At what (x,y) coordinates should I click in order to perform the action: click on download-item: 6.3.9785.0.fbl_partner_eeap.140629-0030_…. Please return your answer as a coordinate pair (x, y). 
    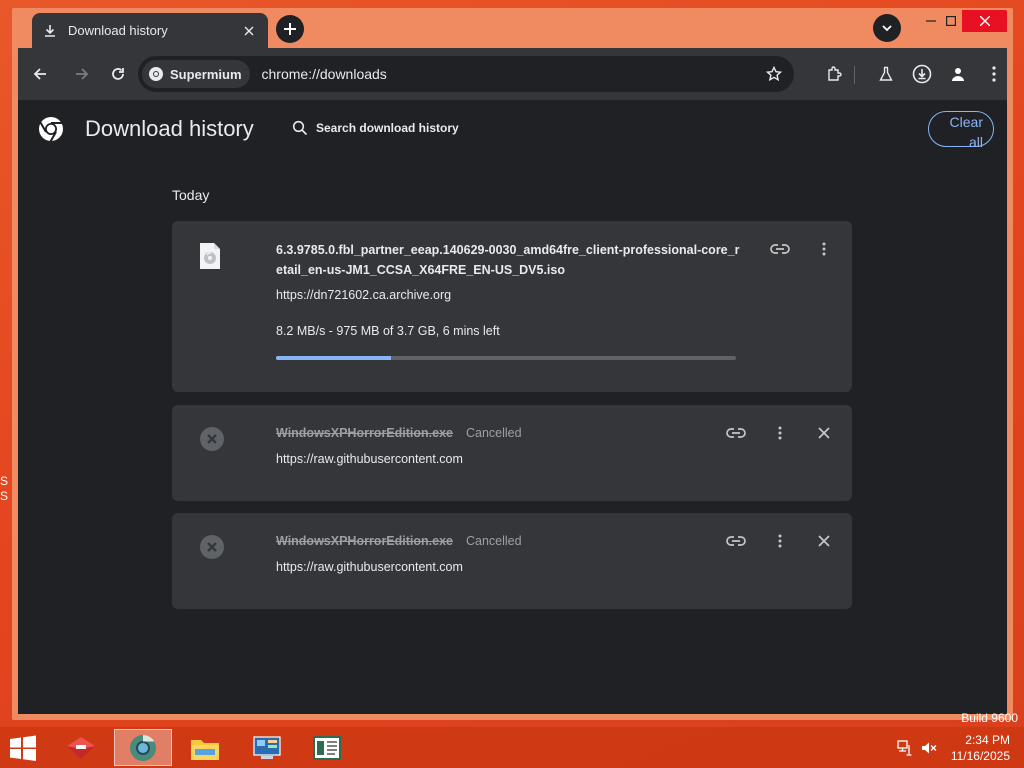
    Looking at the image, I should click on (512, 306).